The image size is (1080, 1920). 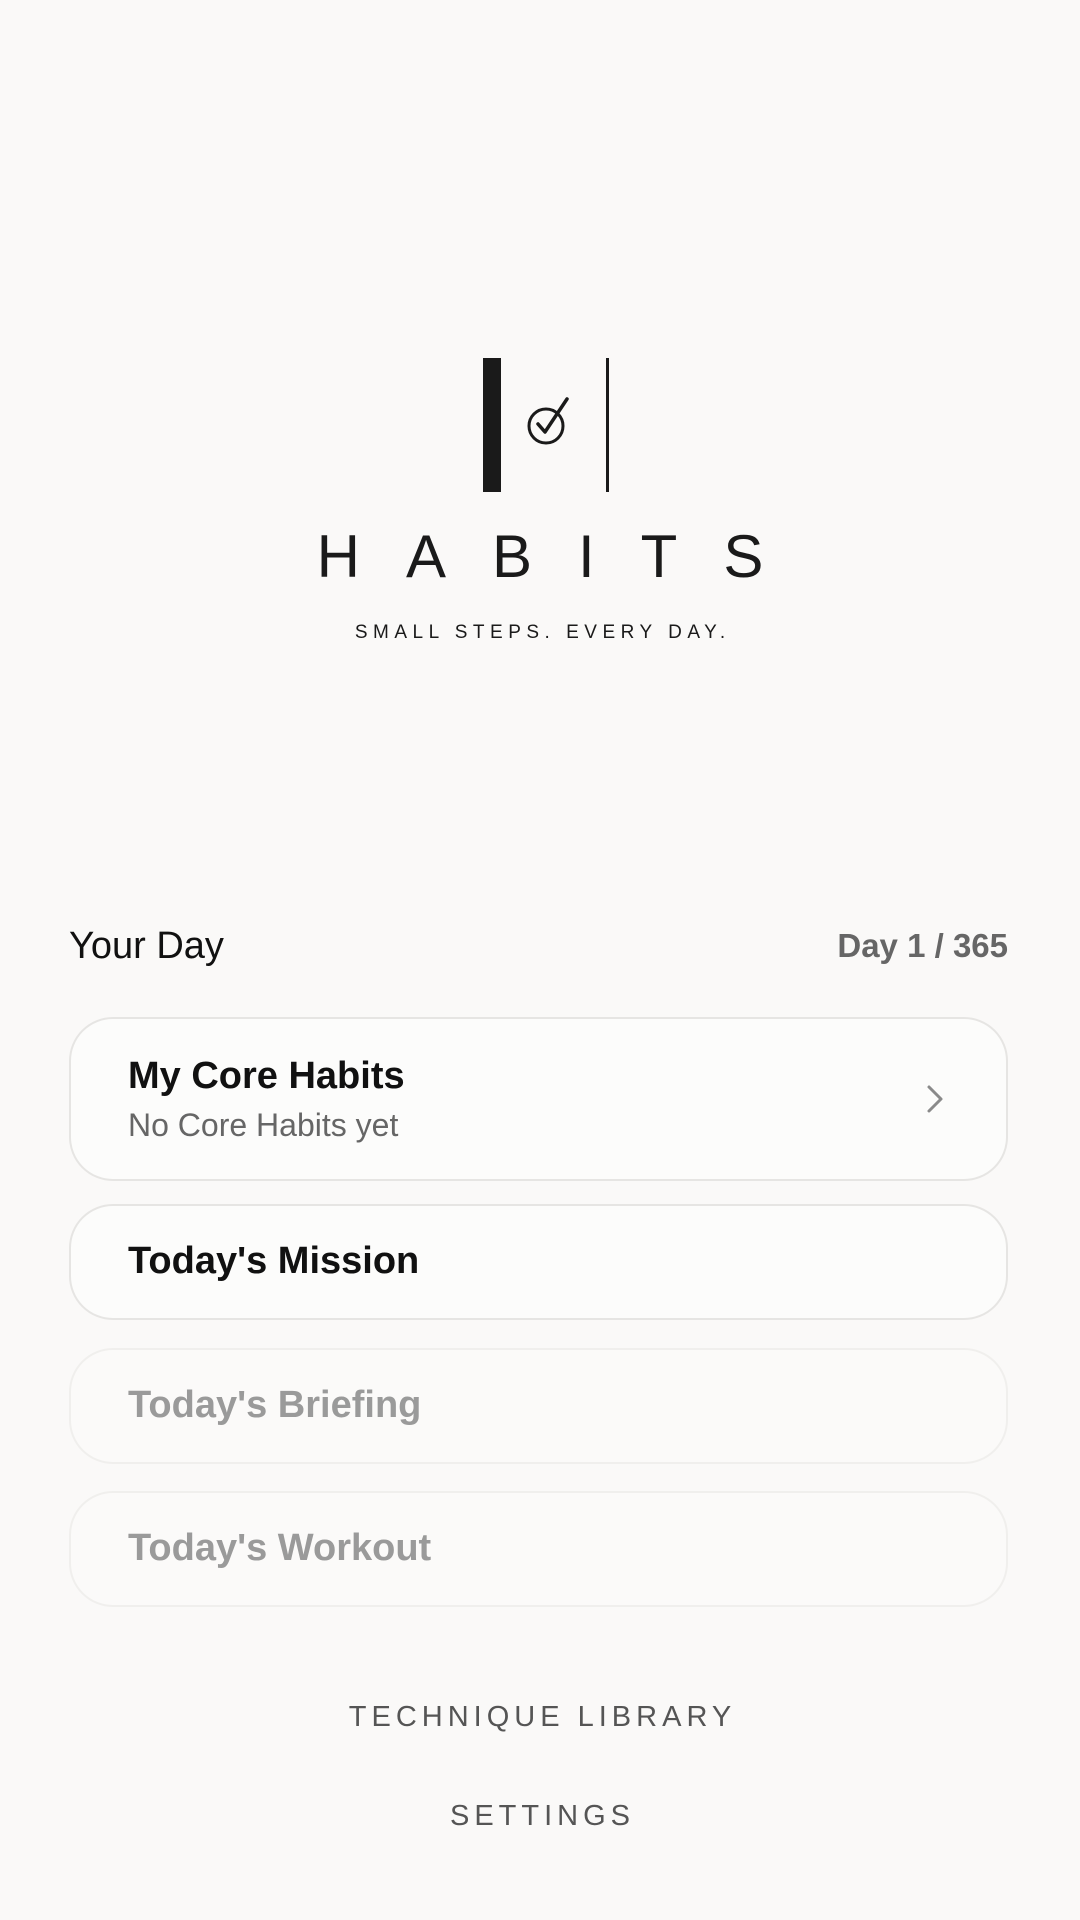 I want to click on logo-mark, so click(x=546, y=425).